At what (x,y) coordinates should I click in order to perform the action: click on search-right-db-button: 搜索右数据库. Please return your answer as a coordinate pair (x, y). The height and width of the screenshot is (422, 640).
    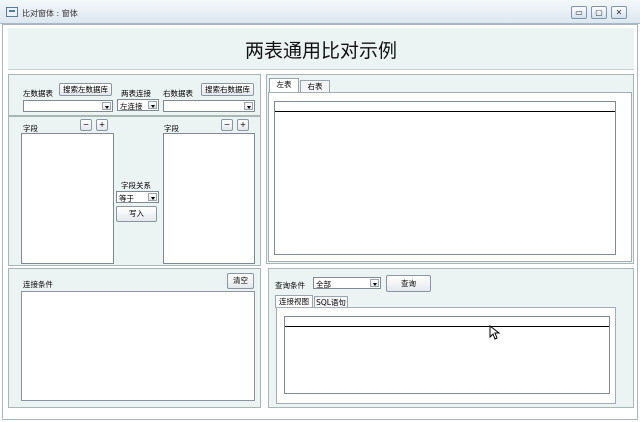
    Looking at the image, I should click on (227, 89).